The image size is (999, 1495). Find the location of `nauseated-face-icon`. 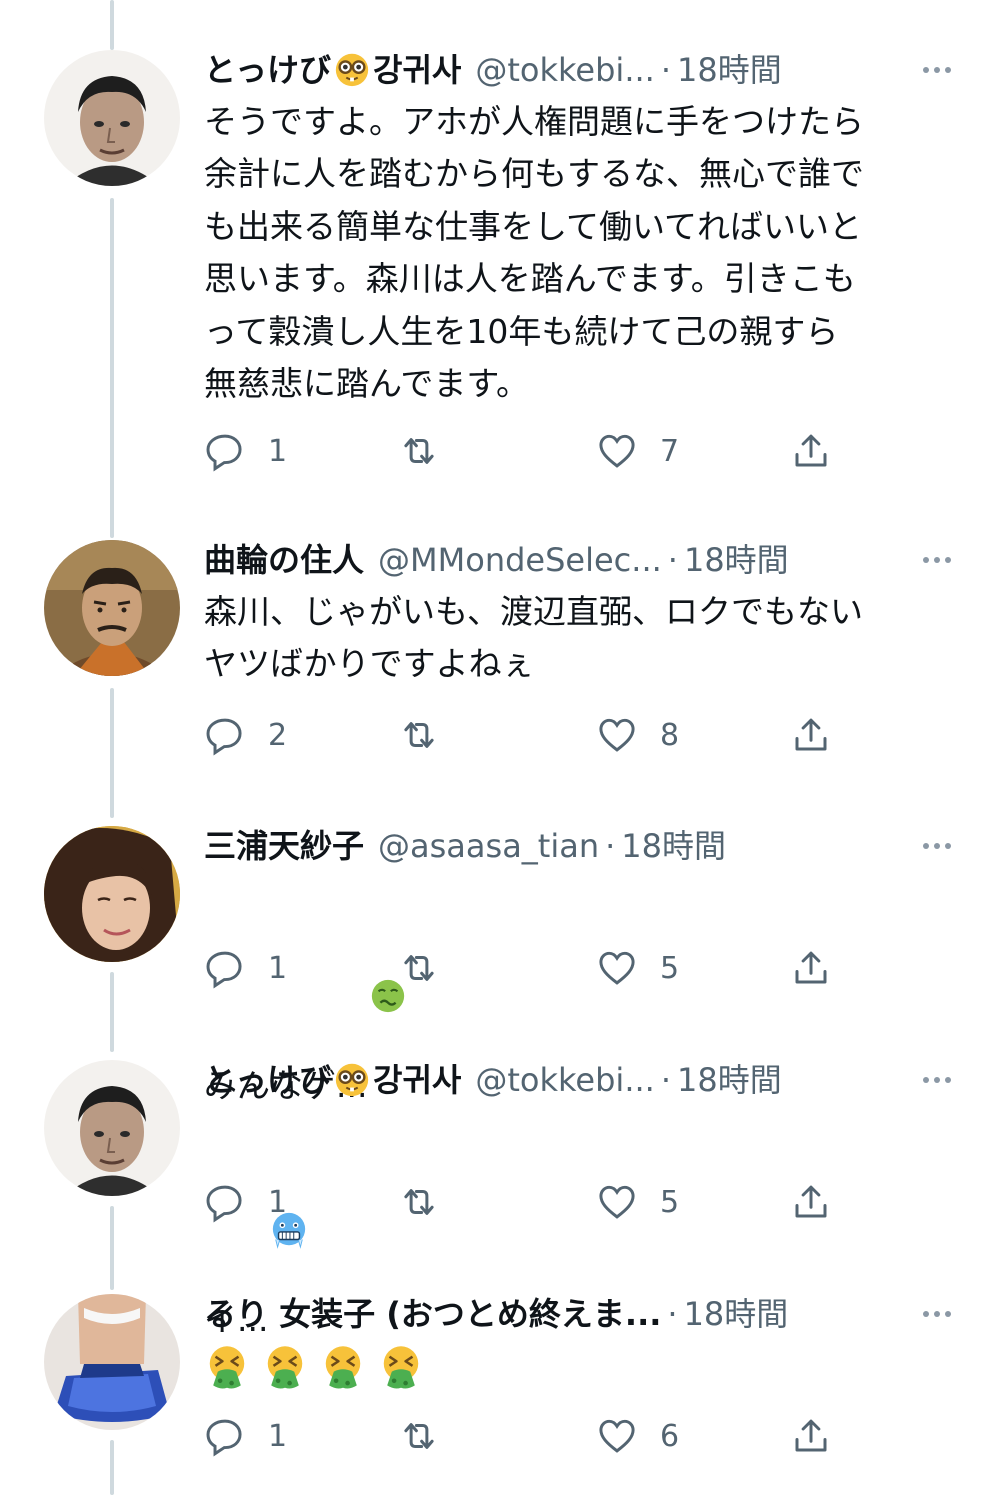

nauseated-face-icon is located at coordinates (388, 942).